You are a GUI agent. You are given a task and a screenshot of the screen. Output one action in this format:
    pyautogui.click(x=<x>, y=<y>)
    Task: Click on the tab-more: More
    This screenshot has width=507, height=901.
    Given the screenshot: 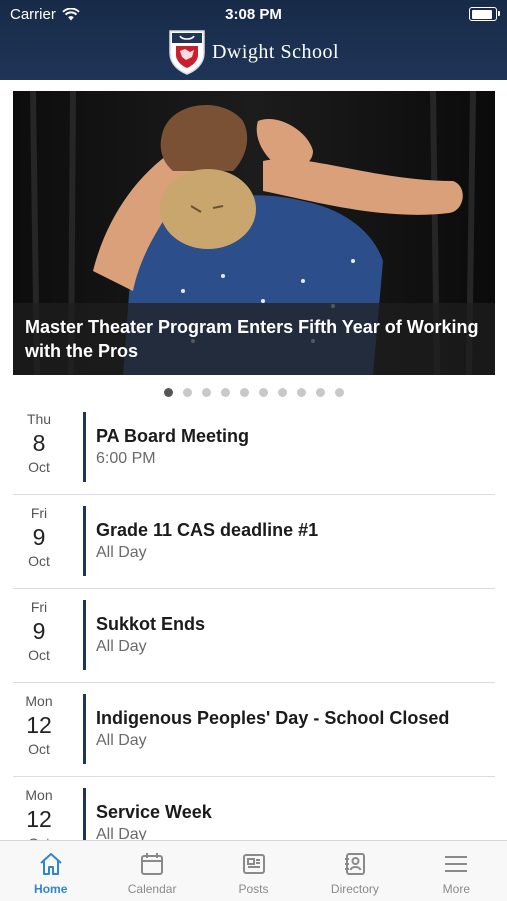 What is the action you would take?
    pyautogui.click(x=456, y=871)
    